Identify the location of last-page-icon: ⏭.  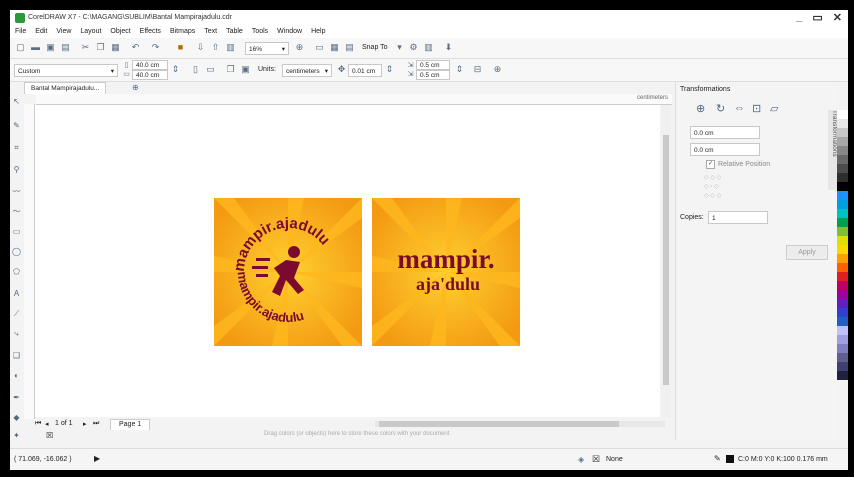
(96, 424).